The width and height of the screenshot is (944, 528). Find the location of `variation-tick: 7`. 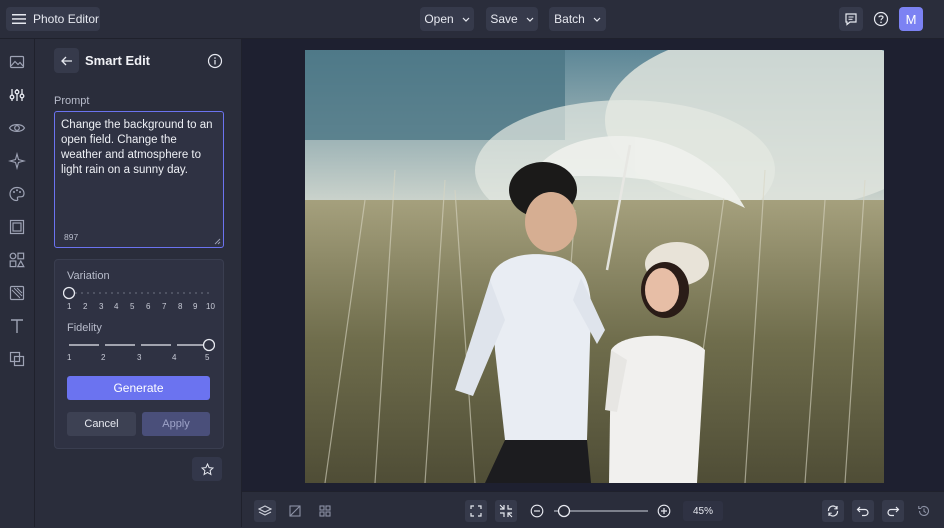

variation-tick: 7 is located at coordinates (164, 306).